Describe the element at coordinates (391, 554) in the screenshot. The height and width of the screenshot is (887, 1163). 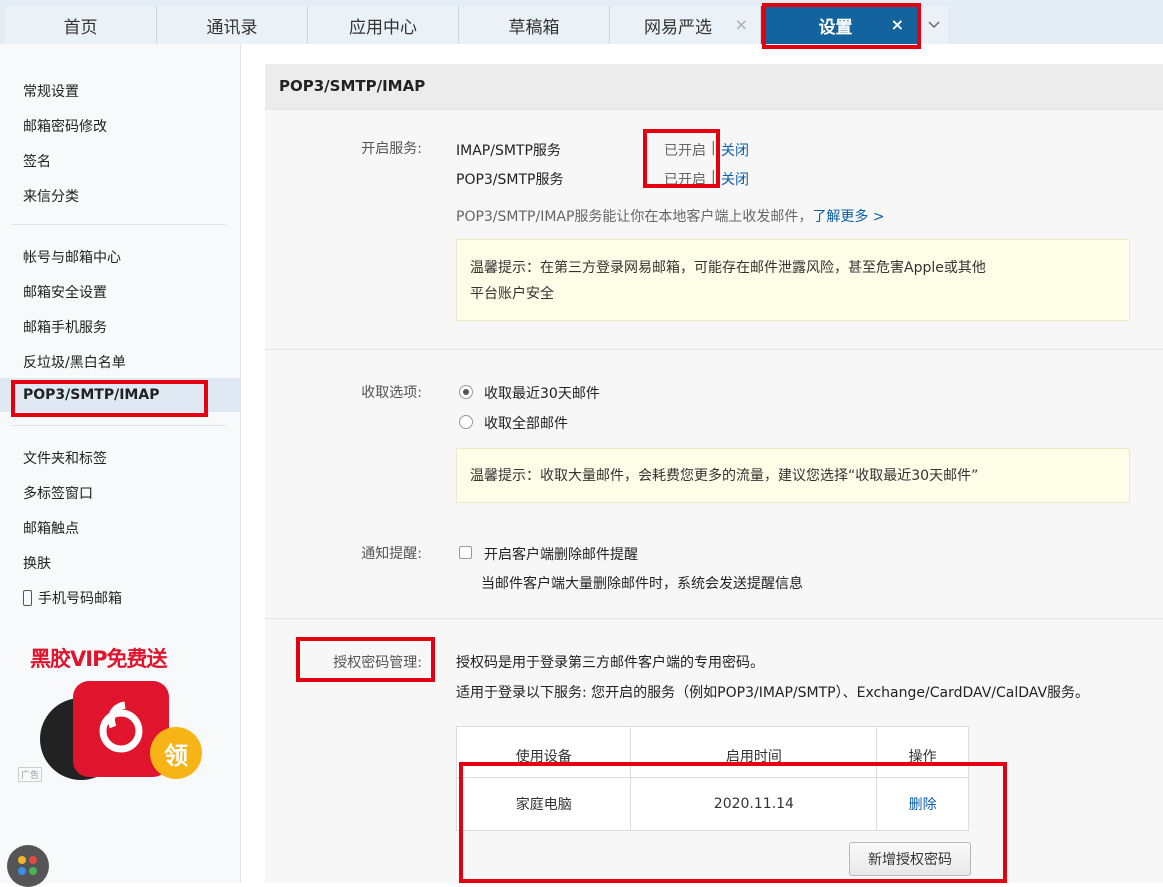
I see `notify-label: 通知提醒:` at that location.